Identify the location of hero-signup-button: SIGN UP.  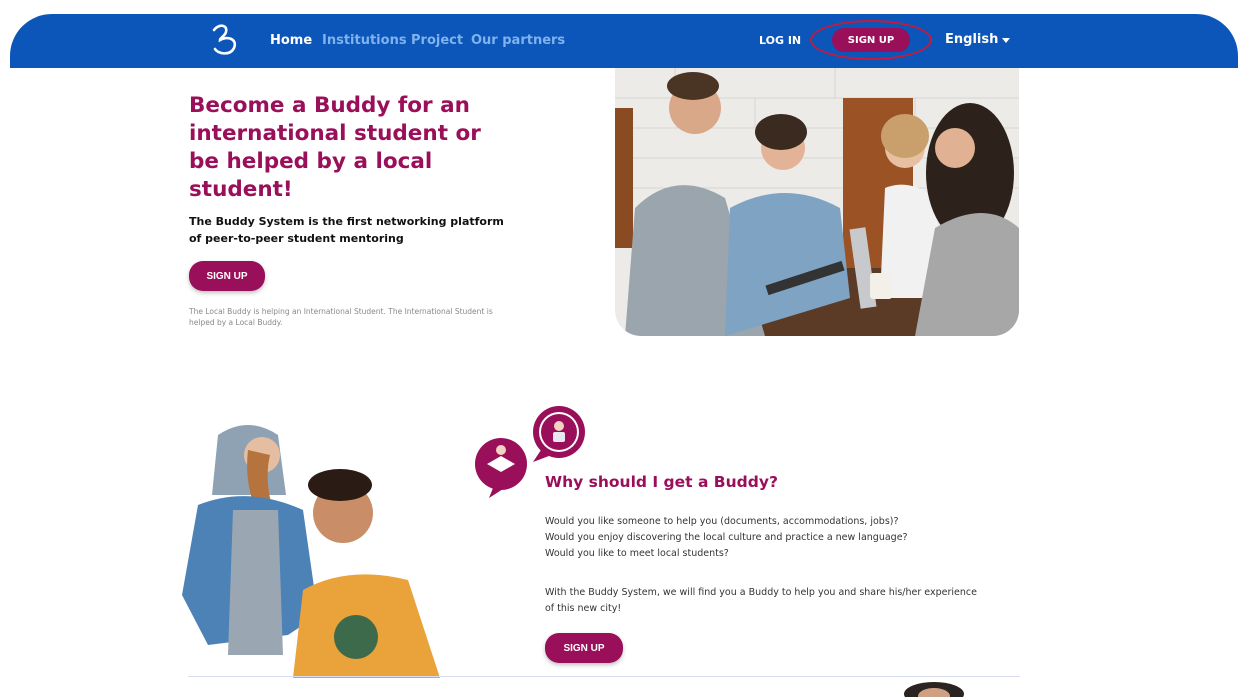
(227, 276).